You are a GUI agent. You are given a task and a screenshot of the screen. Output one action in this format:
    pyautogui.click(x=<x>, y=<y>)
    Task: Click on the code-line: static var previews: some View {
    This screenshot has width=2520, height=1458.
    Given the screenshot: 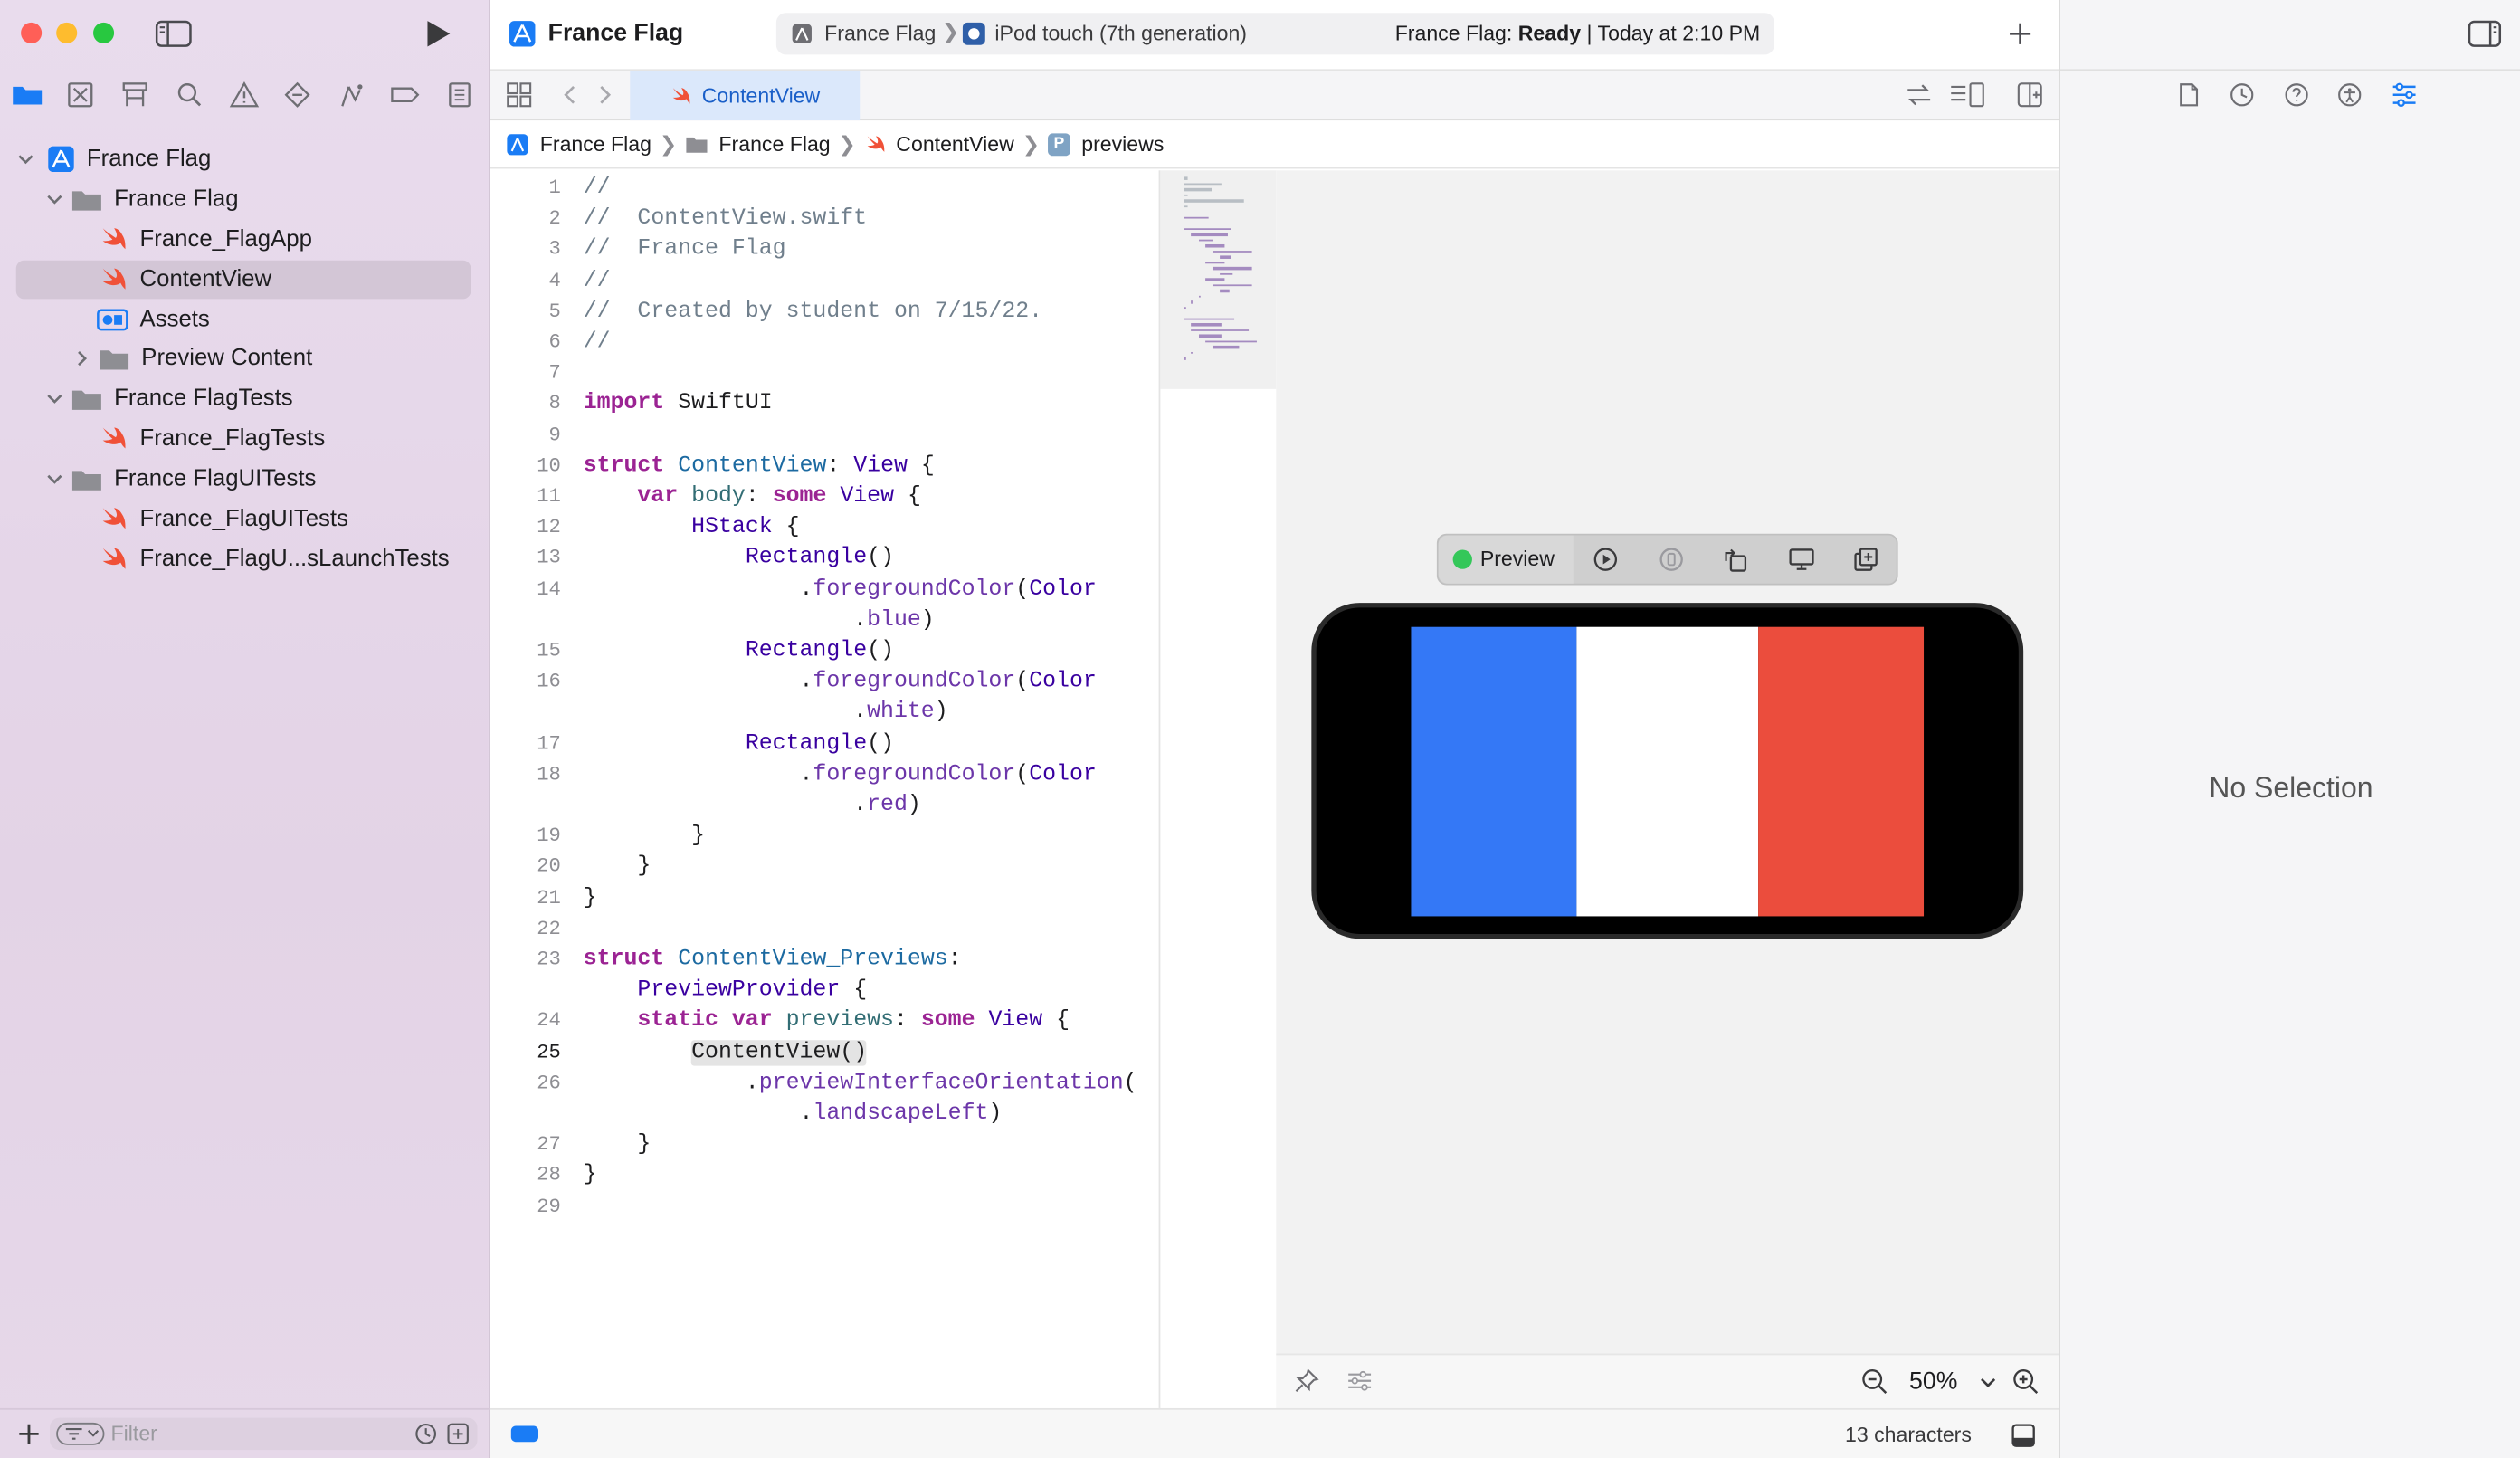 What is the action you would take?
    pyautogui.click(x=827, y=1021)
    